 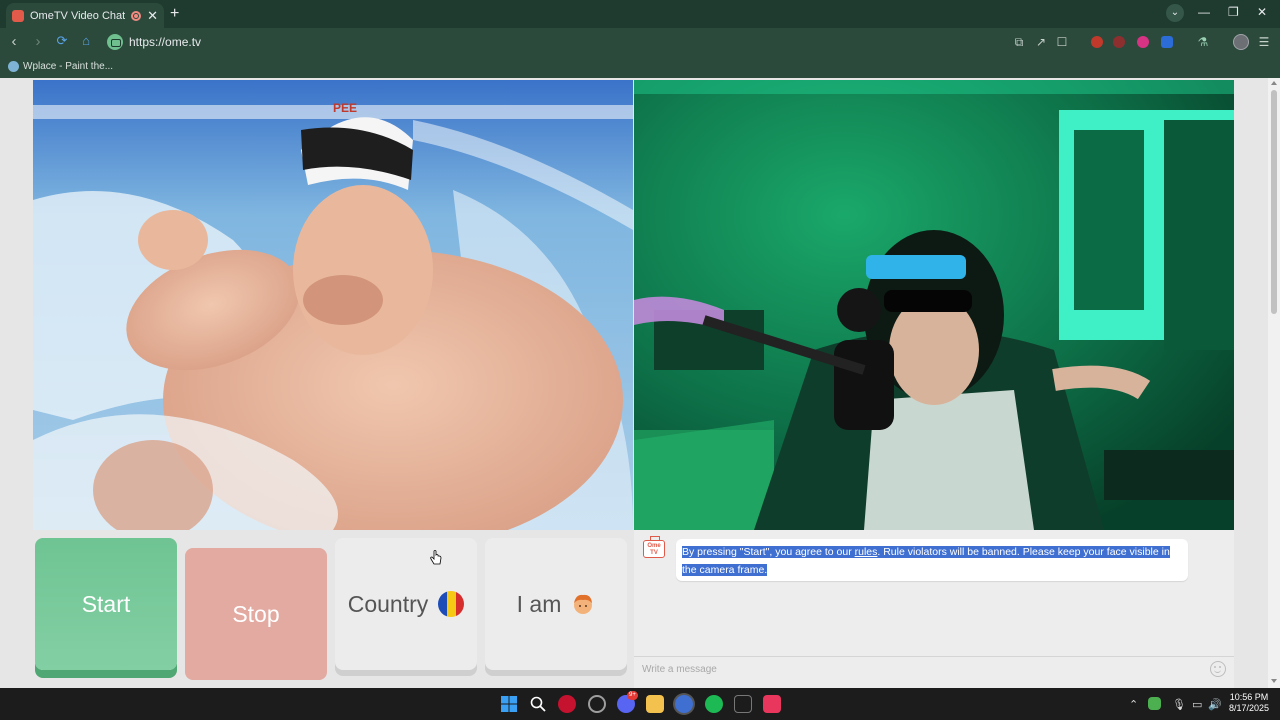 What do you see at coordinates (640, 14) in the screenshot?
I see `browser-tab-bar: OmeTV Video Chat — Omegle ✕ + ⌄ — ❐ ✕` at bounding box center [640, 14].